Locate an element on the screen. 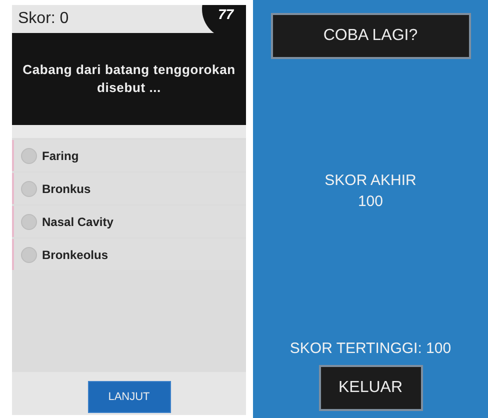 The image size is (488, 418). option-label: Nasal Cavity is located at coordinates (78, 222).